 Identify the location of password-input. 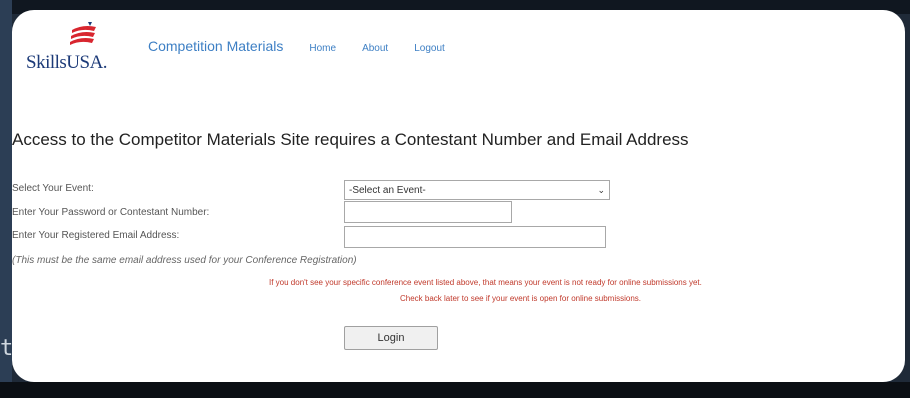
(428, 212).